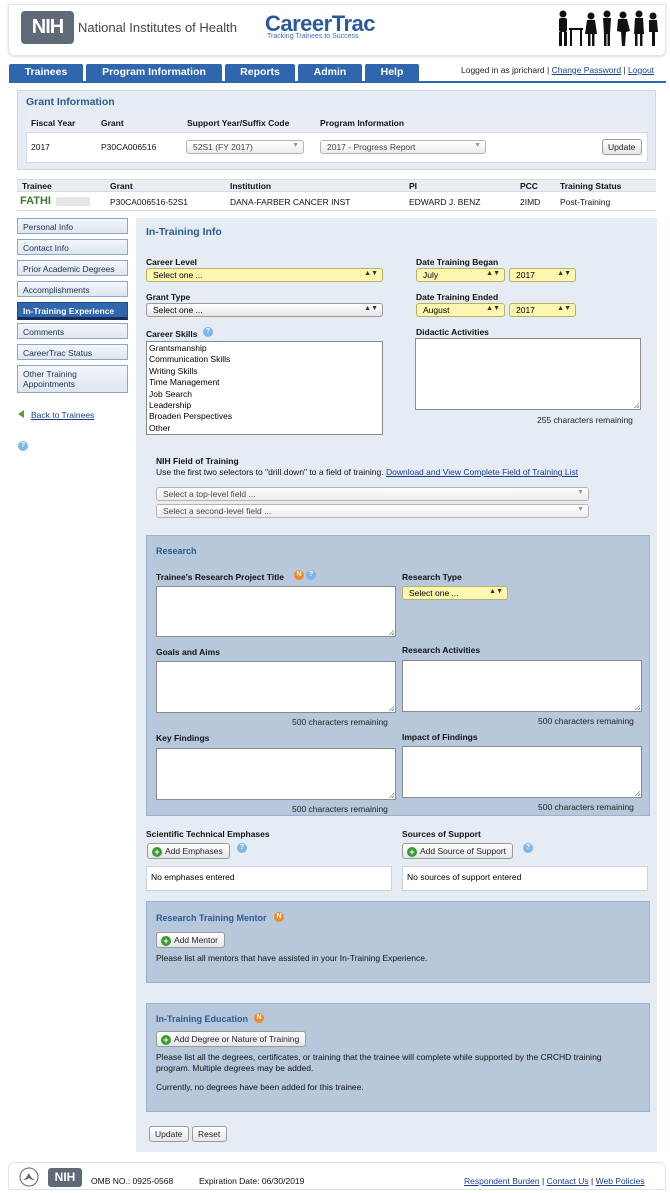 The image size is (670, 1193). Describe the element at coordinates (542, 310) in the screenshot. I see `date-ended-year-select: 2017 ▲▼` at that location.